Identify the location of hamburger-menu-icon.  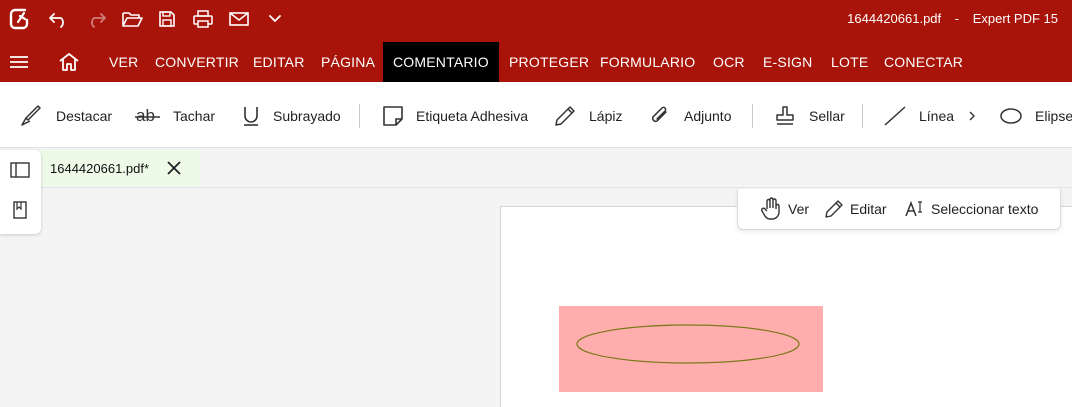
(19, 64).